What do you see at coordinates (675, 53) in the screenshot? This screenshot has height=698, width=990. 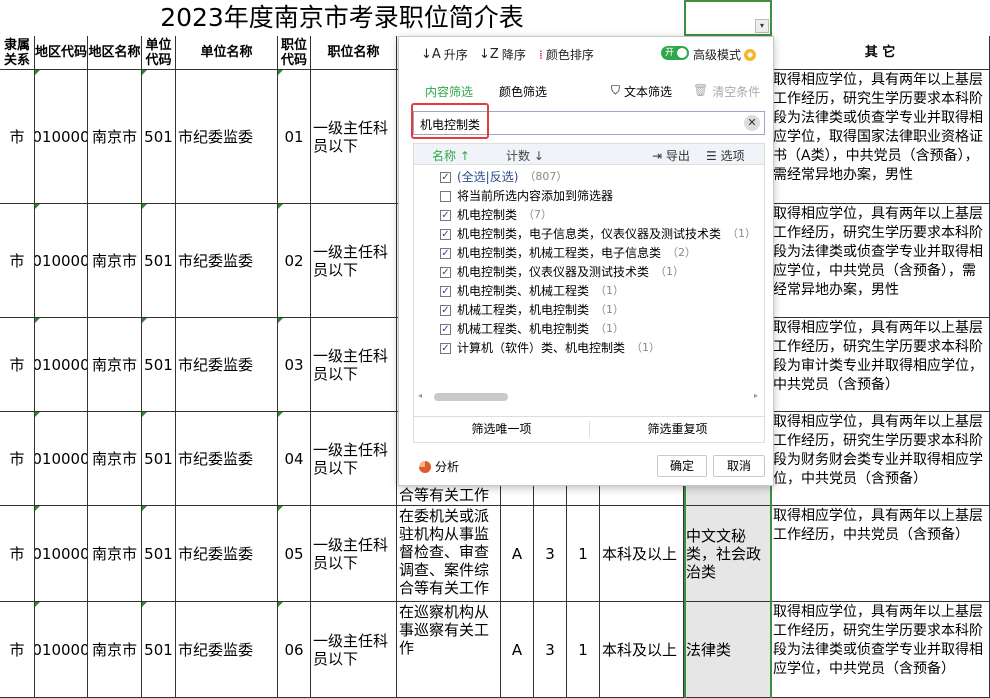 I see `advanced-mode-toggle: 开` at bounding box center [675, 53].